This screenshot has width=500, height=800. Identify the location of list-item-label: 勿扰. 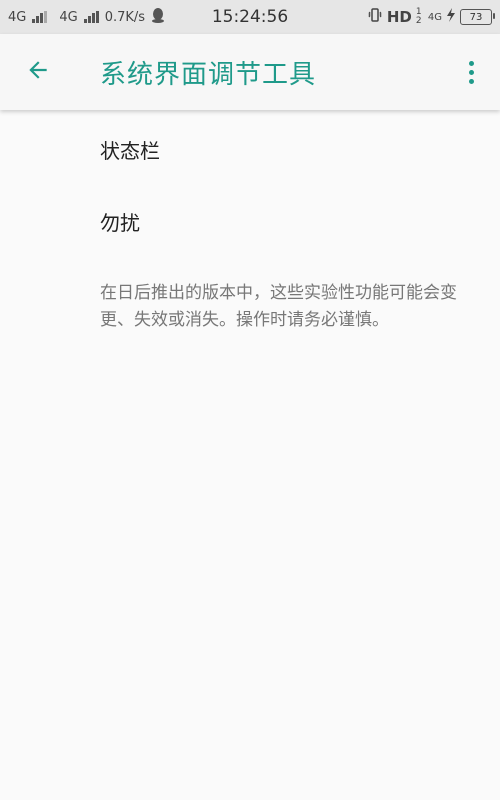
(120, 222).